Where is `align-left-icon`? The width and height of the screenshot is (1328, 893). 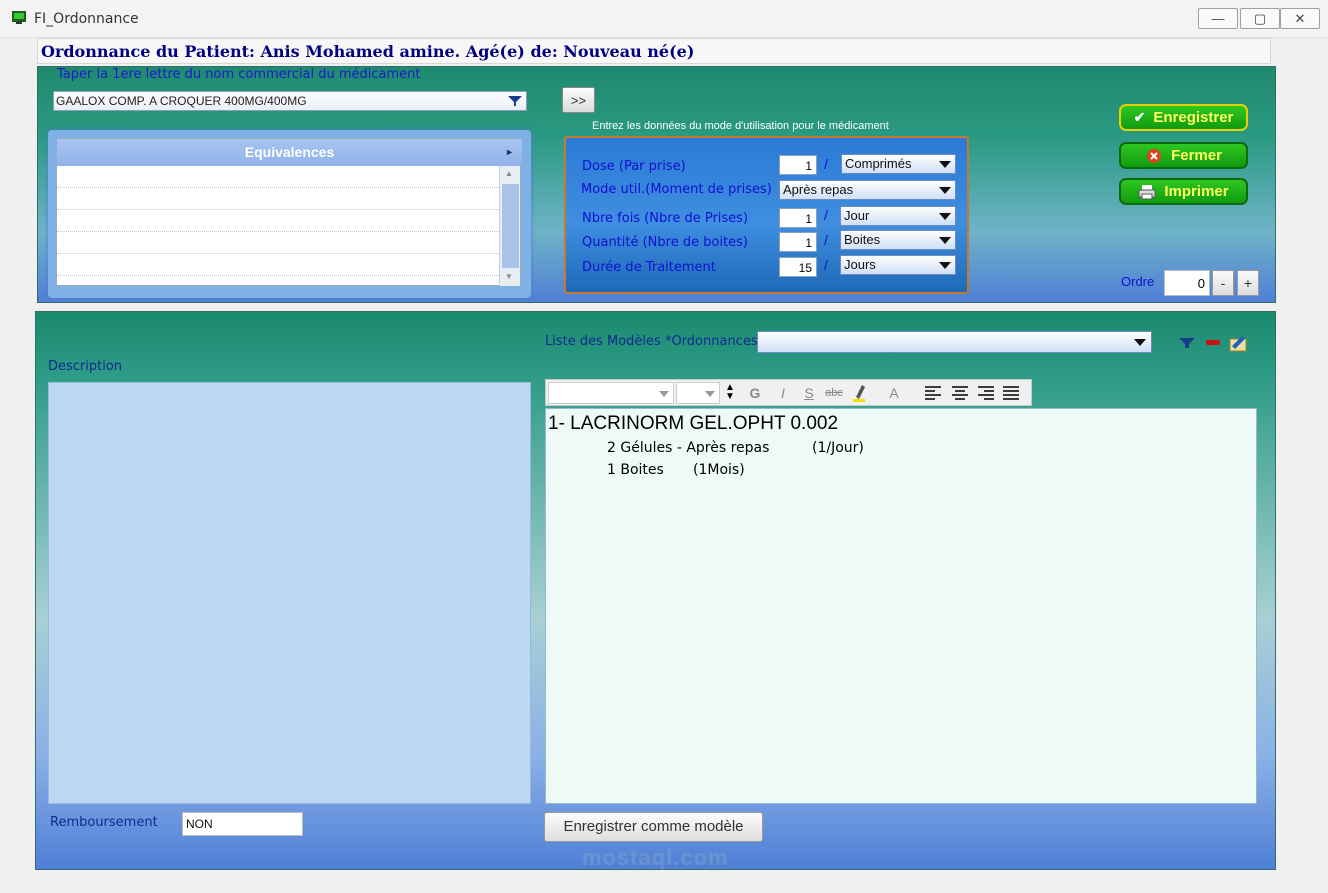 align-left-icon is located at coordinates (933, 393).